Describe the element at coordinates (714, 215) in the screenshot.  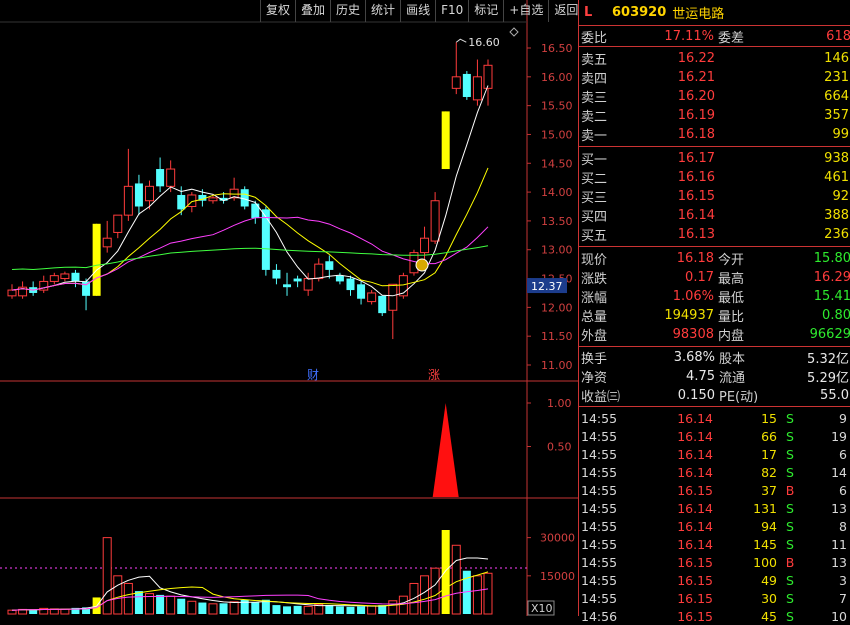
I see `buy-order-row: 买四 16.14 388` at that location.